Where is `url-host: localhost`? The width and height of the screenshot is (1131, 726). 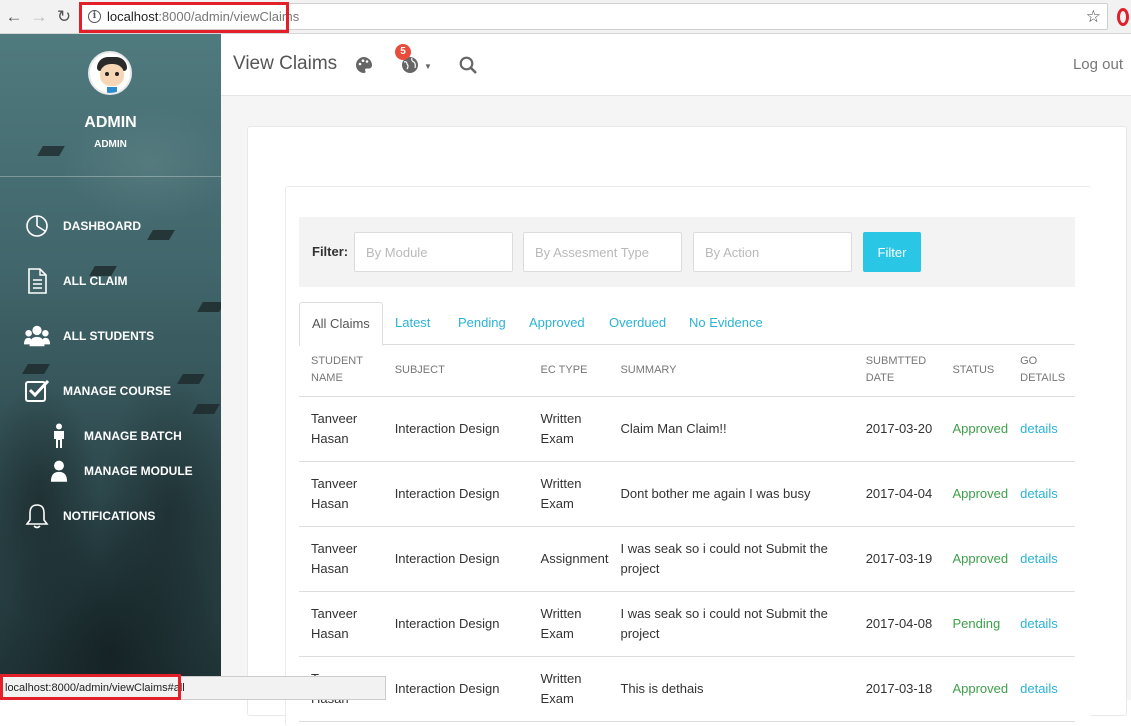
url-host: localhost is located at coordinates (133, 16).